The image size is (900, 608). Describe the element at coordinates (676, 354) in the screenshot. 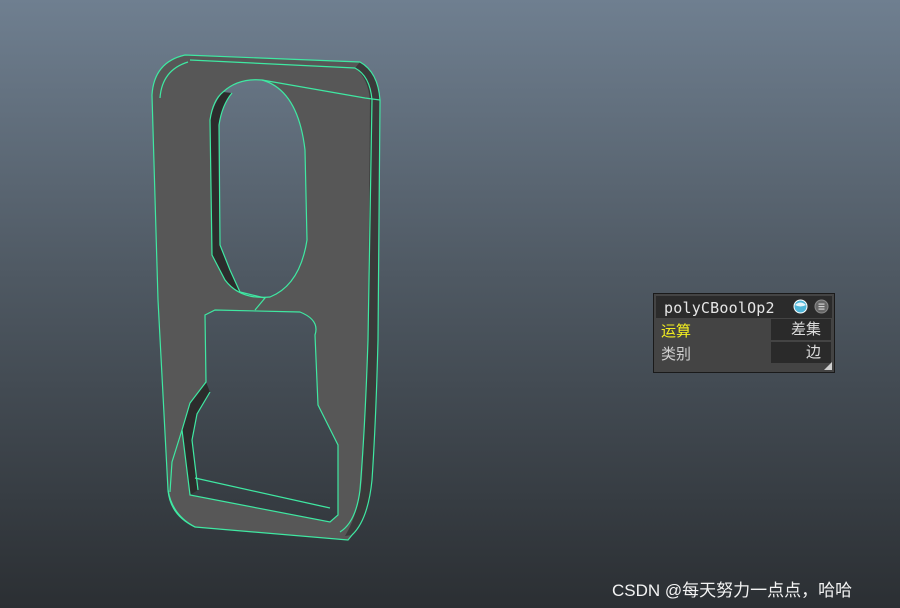

I see `attr-label-classification: 类别` at that location.